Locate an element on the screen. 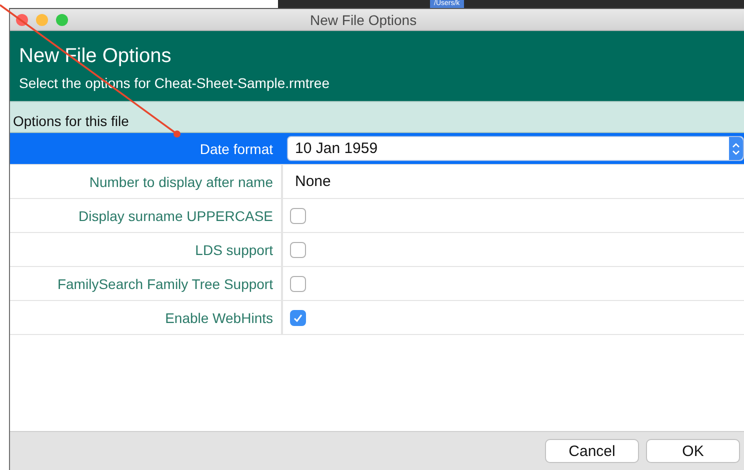 The image size is (744, 470). option-label: Number to display after name is located at coordinates (181, 182).